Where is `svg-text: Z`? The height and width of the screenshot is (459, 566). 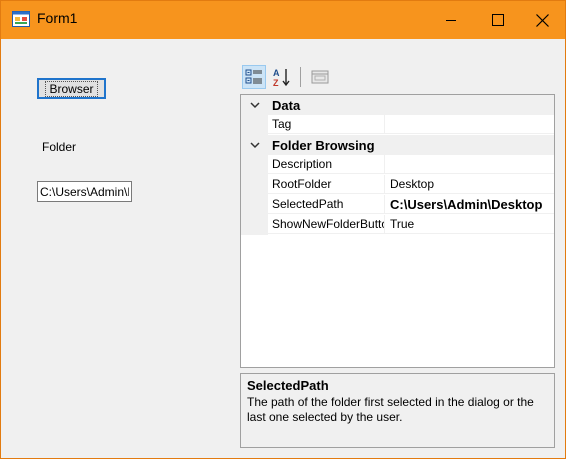 svg-text: Z is located at coordinates (276, 82).